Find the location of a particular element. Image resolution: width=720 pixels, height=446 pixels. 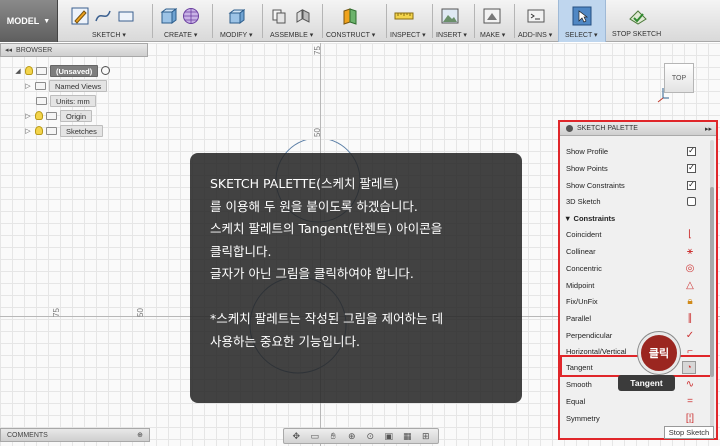

insert-label: INSERT ▾ is located at coordinates (451, 35).